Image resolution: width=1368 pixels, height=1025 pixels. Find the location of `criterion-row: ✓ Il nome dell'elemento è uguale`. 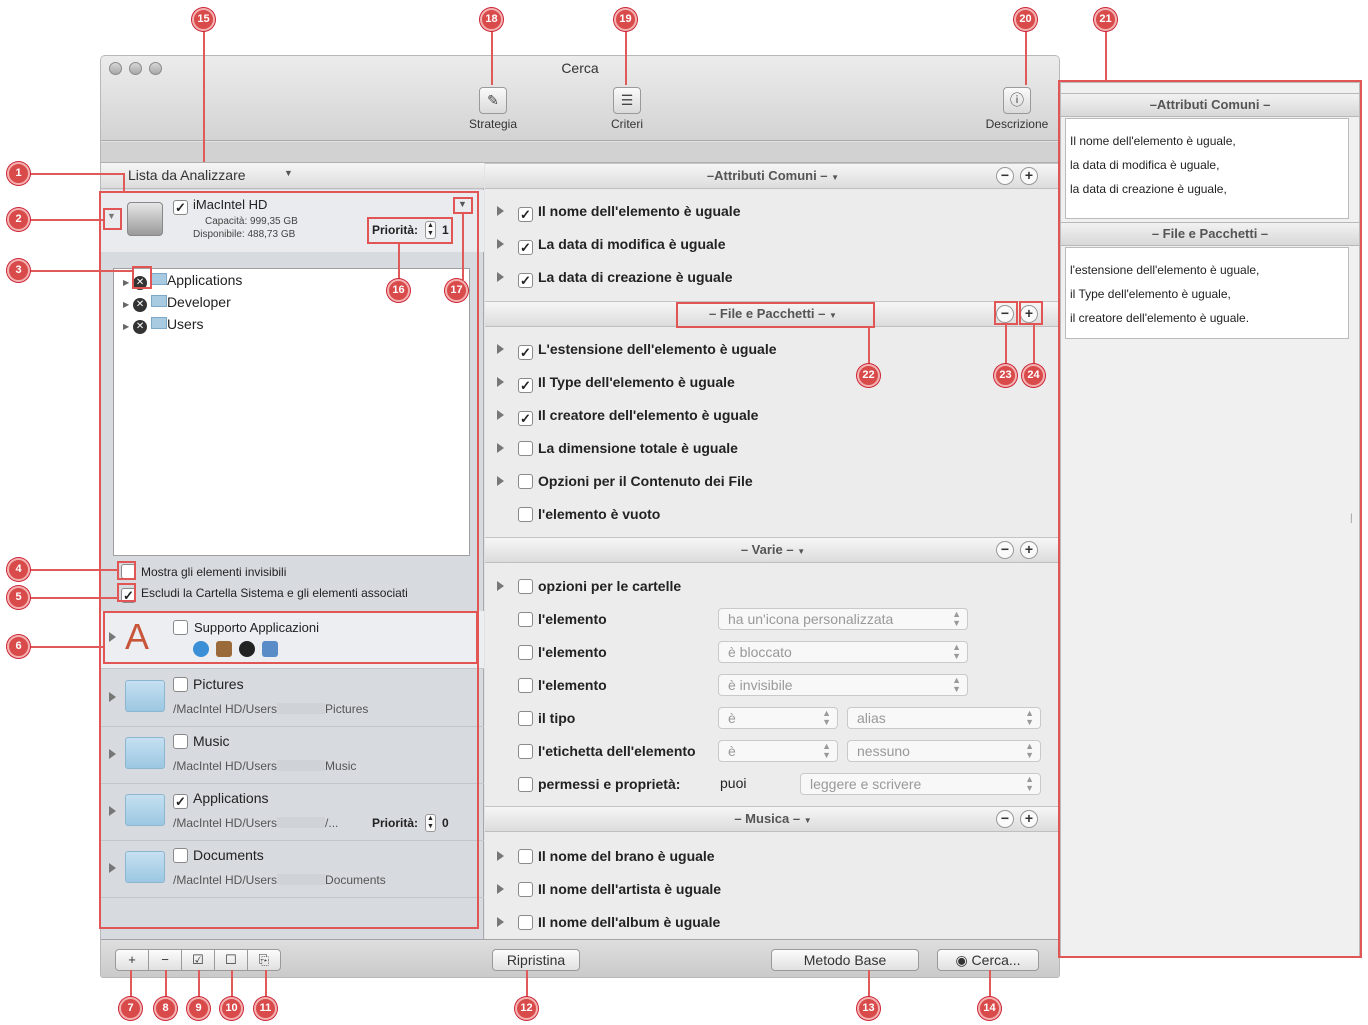

criterion-row: ✓ Il nome dell'elemento è uguale is located at coordinates (619, 212).